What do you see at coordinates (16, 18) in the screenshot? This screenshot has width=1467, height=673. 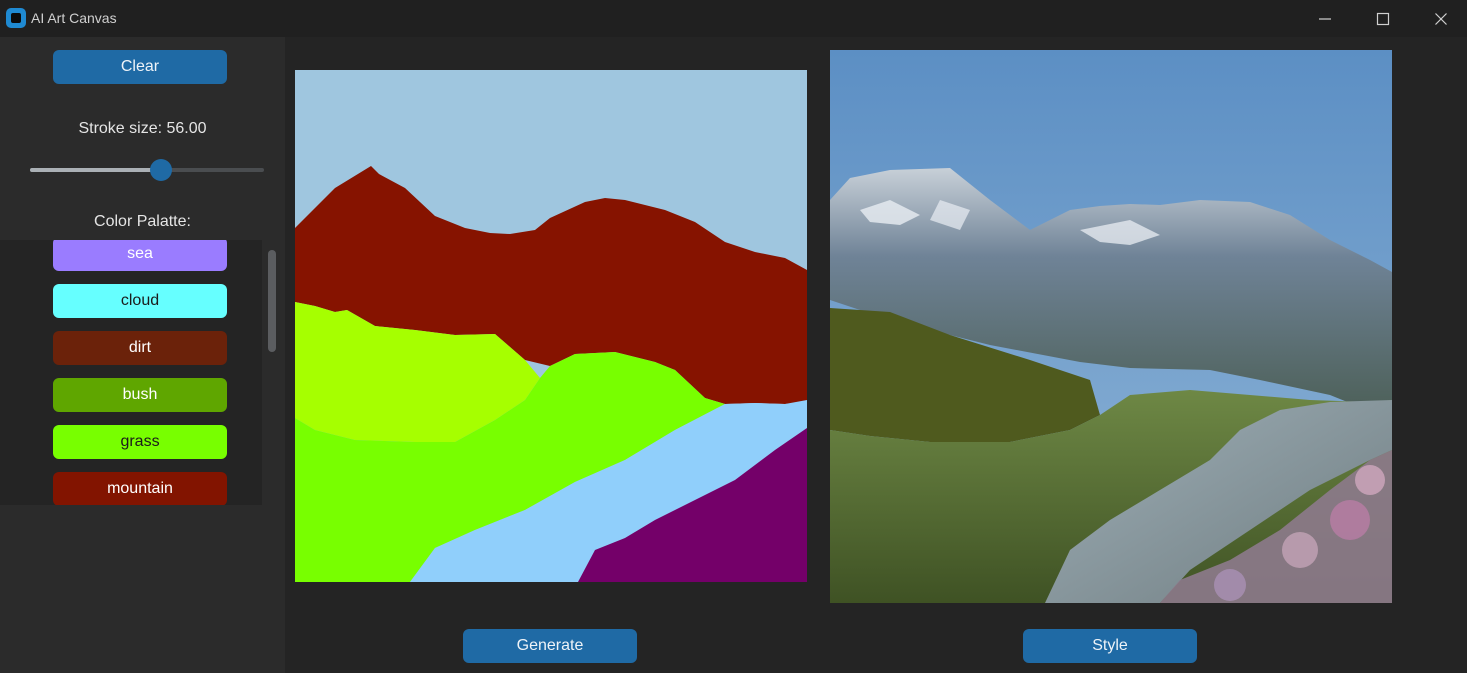 I see `app-icon` at bounding box center [16, 18].